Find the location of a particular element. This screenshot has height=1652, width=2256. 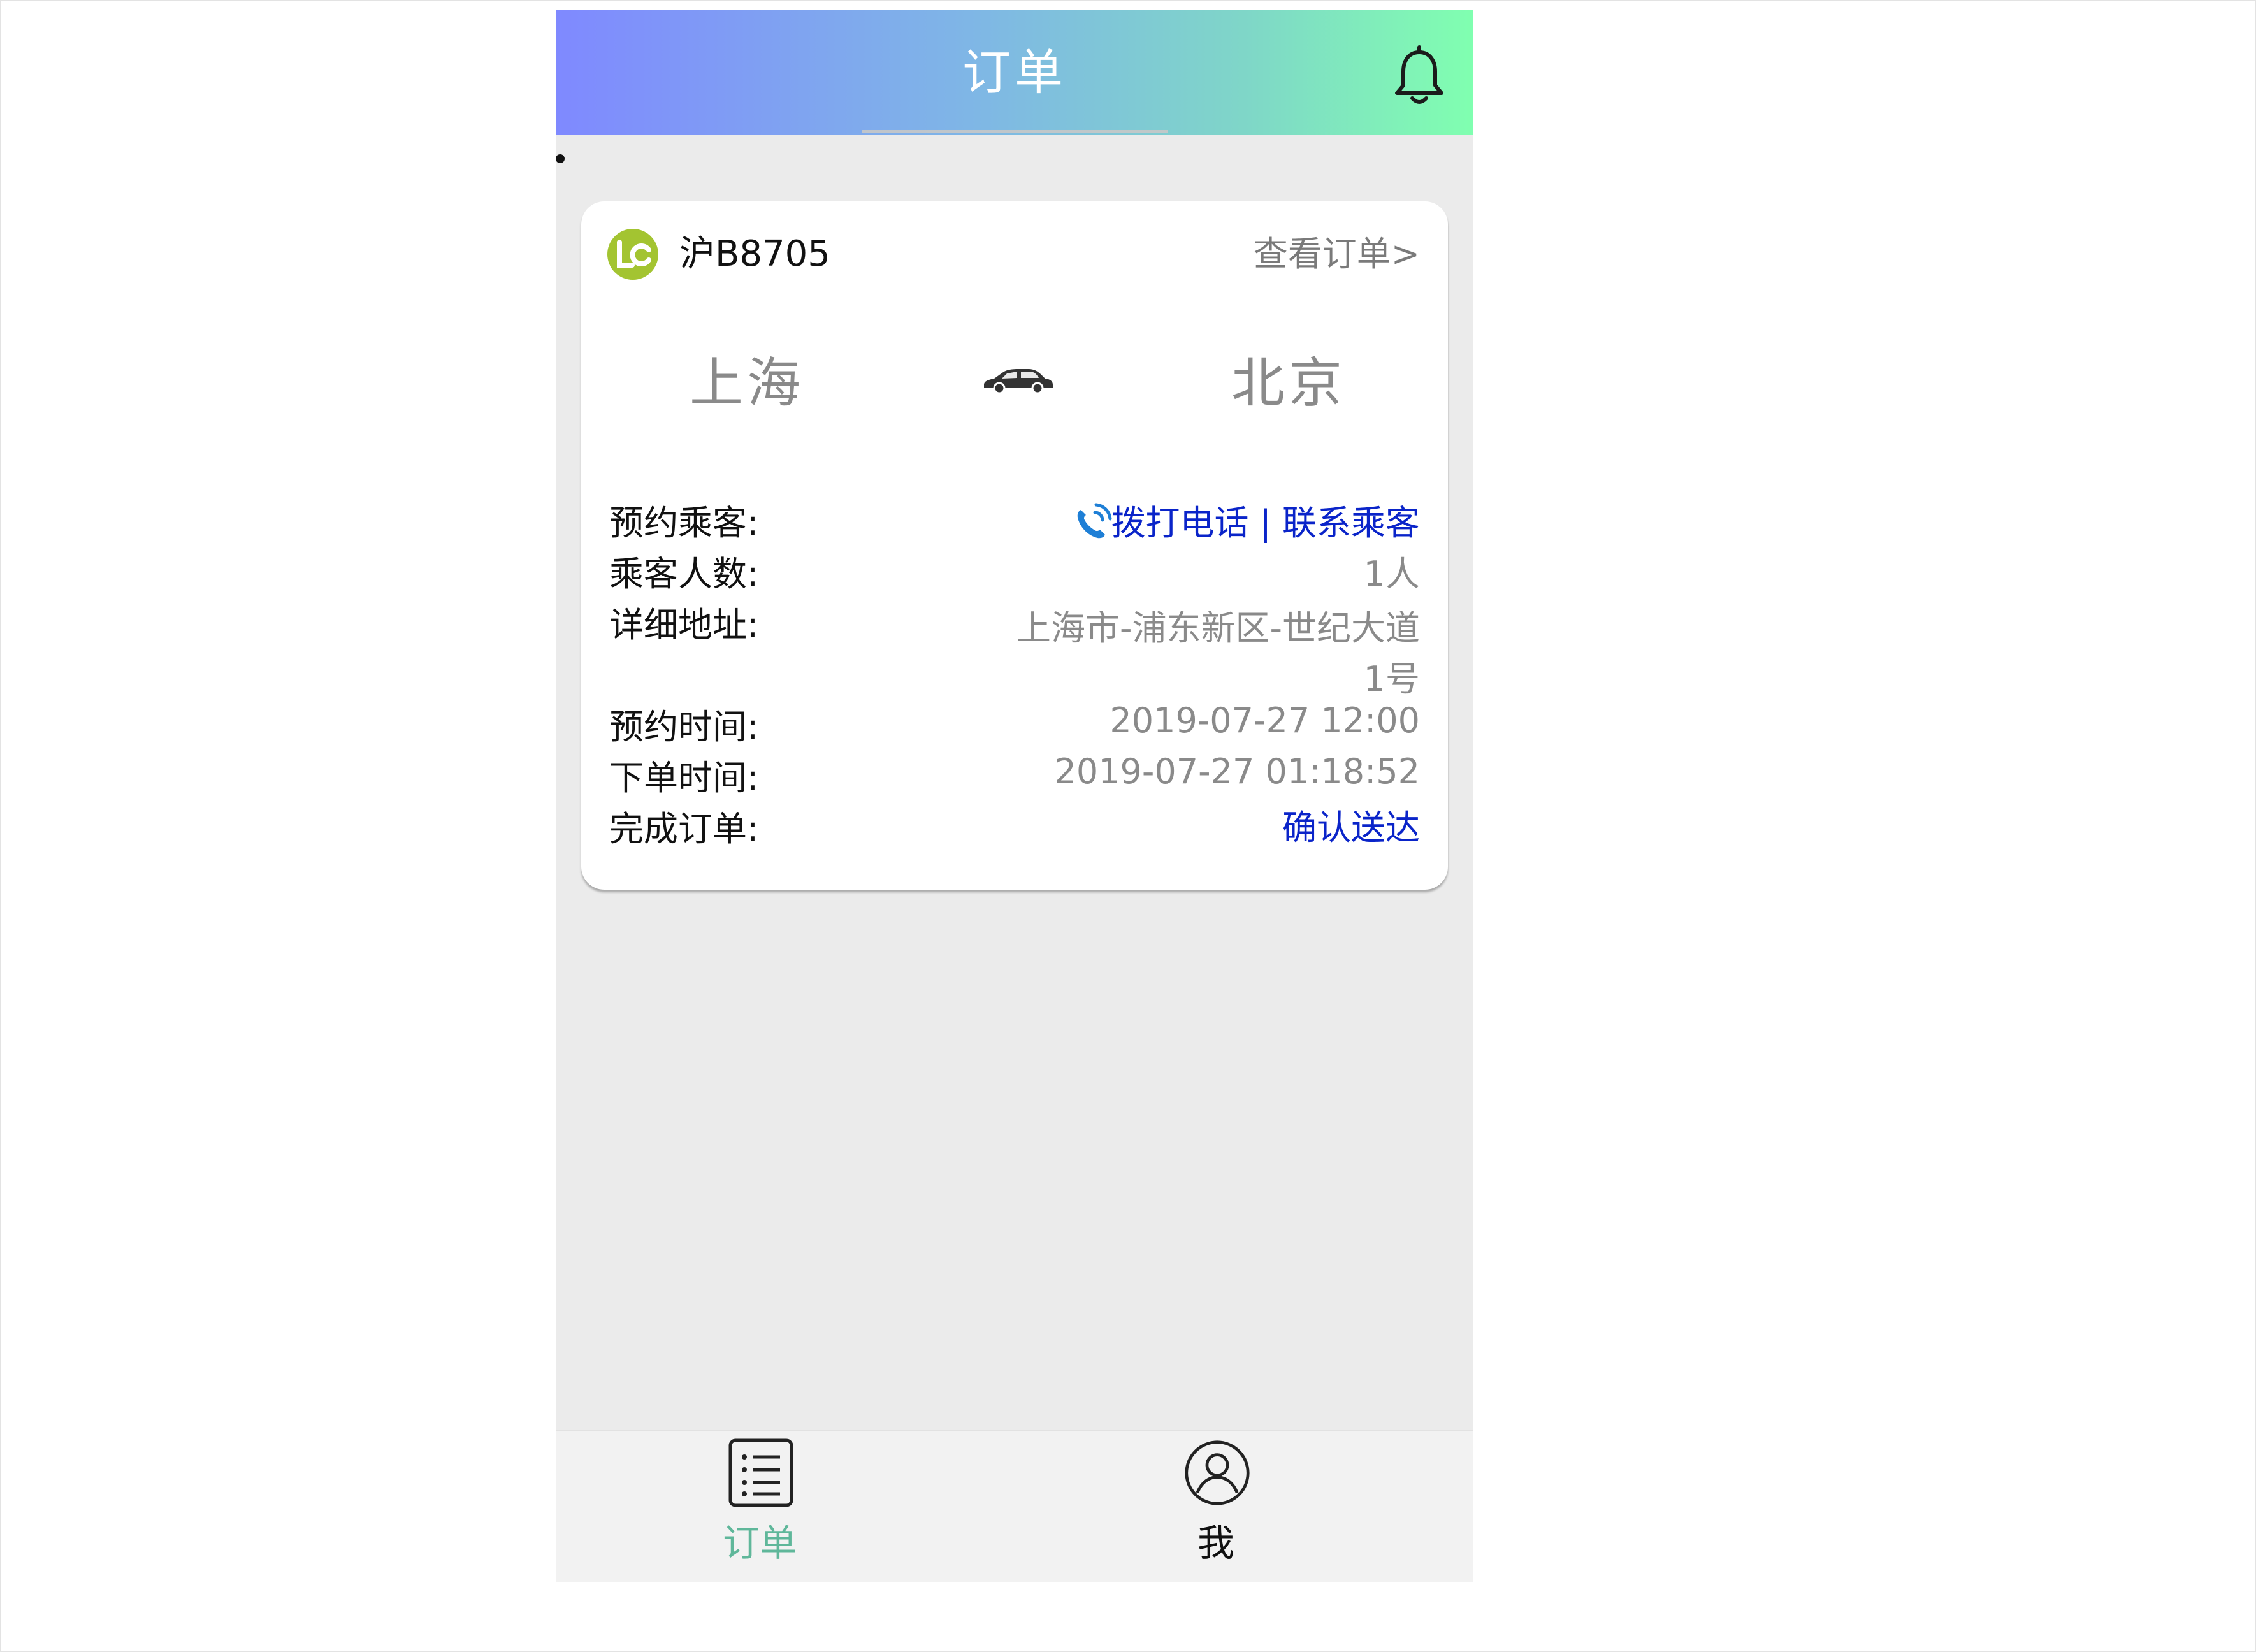

appointment-time-label: 预约时间: is located at coordinates (684, 727).